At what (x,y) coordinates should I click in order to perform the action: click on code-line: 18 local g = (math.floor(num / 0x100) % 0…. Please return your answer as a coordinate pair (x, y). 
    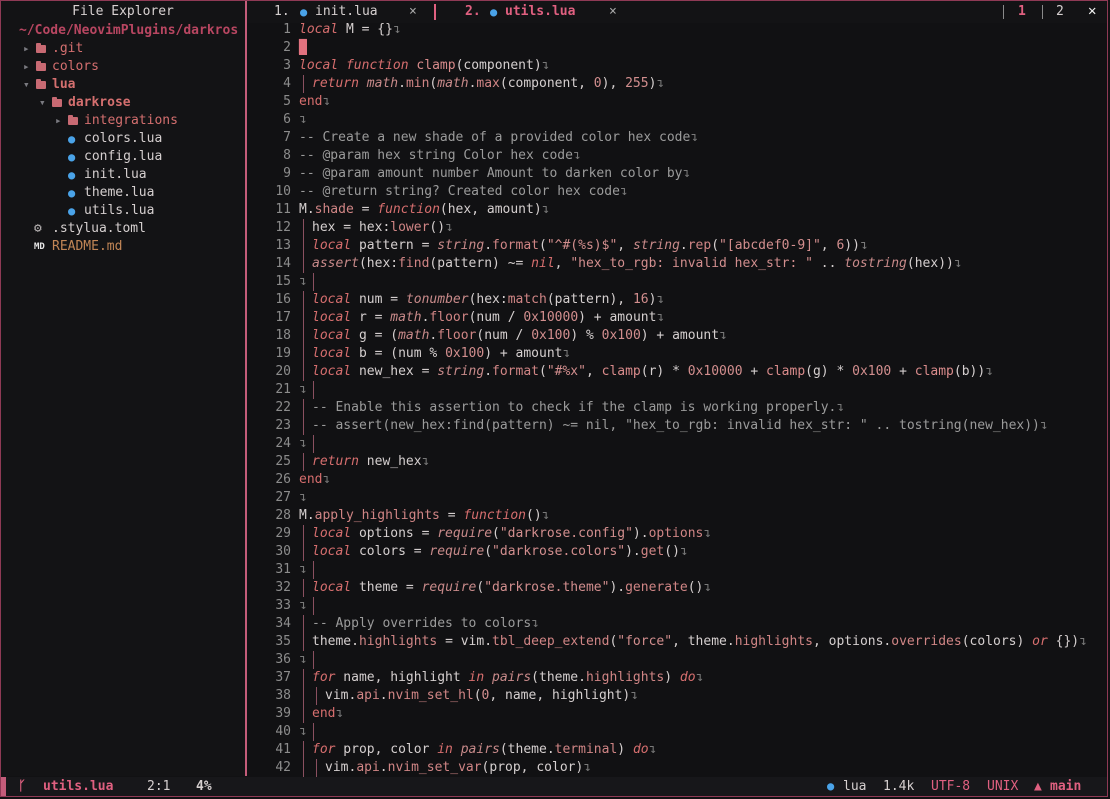
    Looking at the image, I should click on (677, 336).